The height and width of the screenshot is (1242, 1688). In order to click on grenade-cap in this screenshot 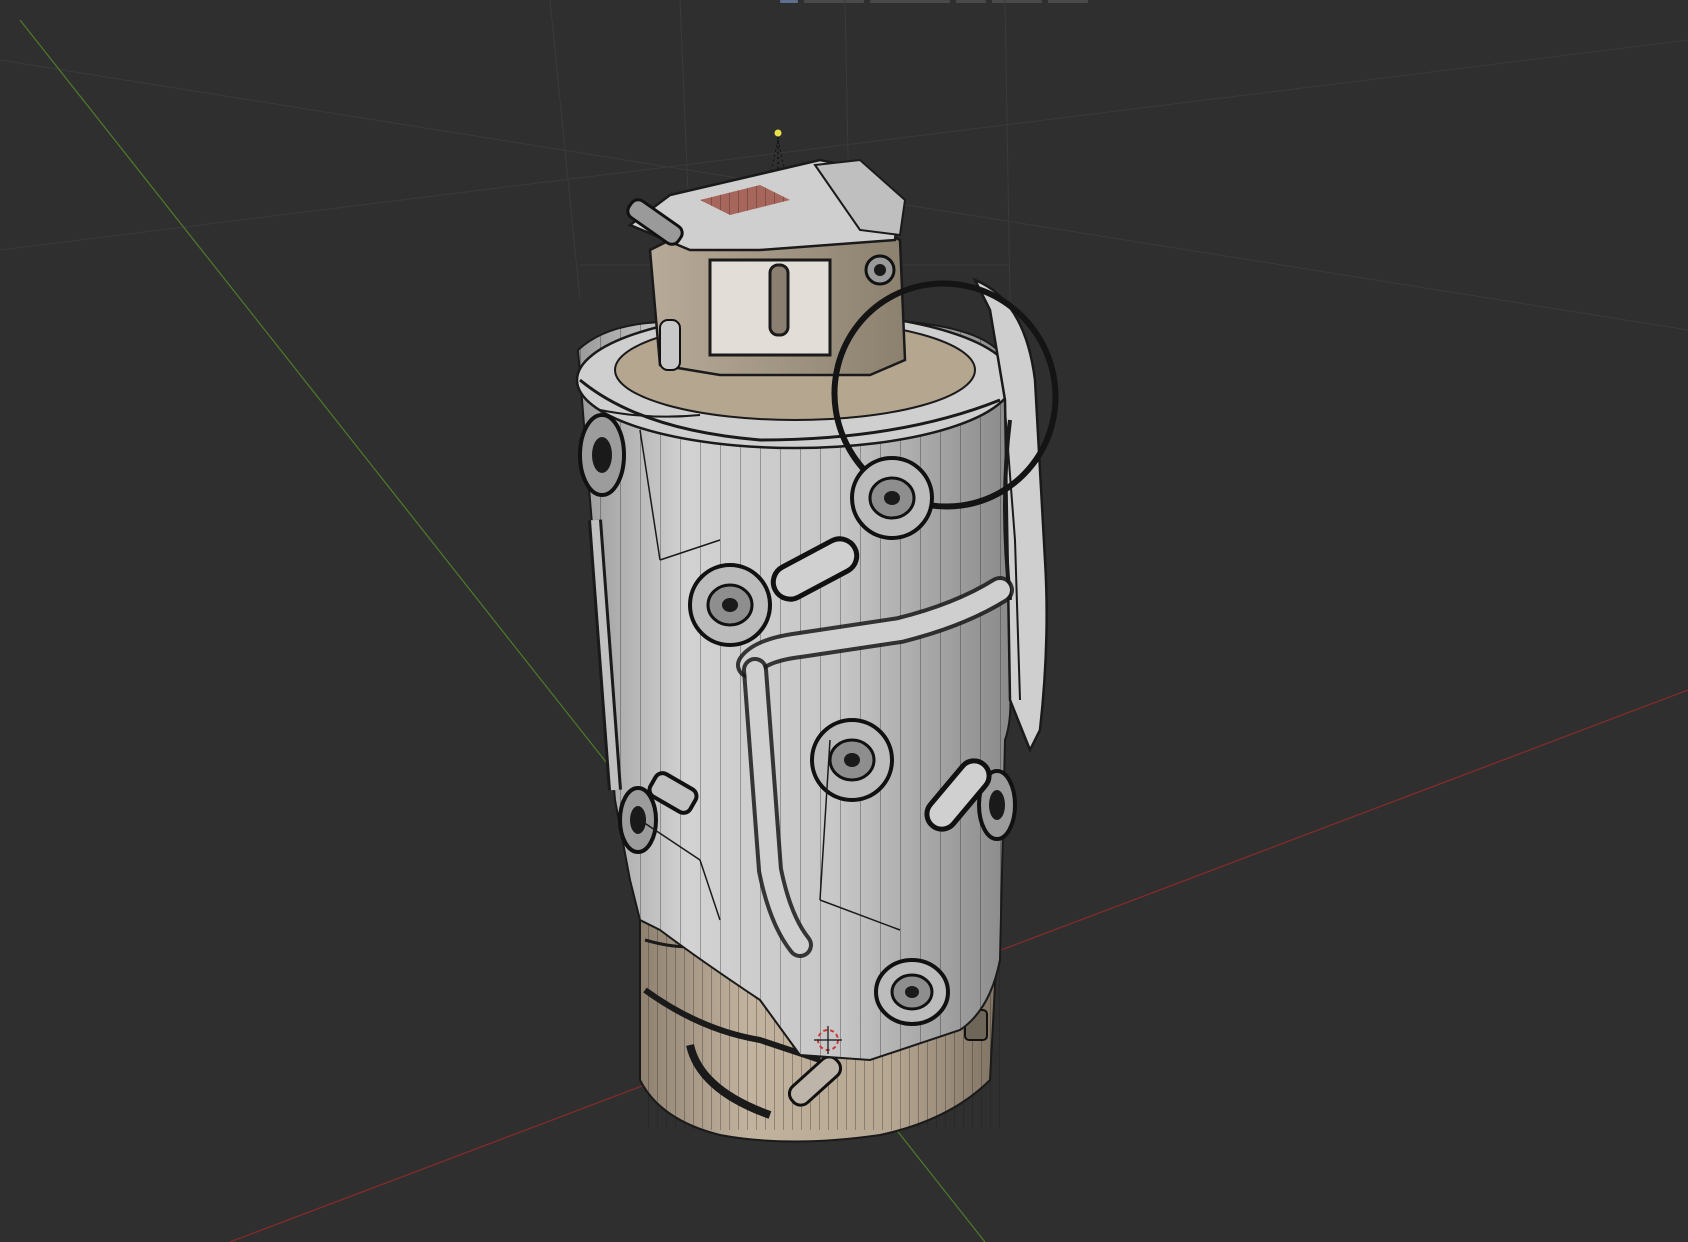, I will do `click(766, 267)`.